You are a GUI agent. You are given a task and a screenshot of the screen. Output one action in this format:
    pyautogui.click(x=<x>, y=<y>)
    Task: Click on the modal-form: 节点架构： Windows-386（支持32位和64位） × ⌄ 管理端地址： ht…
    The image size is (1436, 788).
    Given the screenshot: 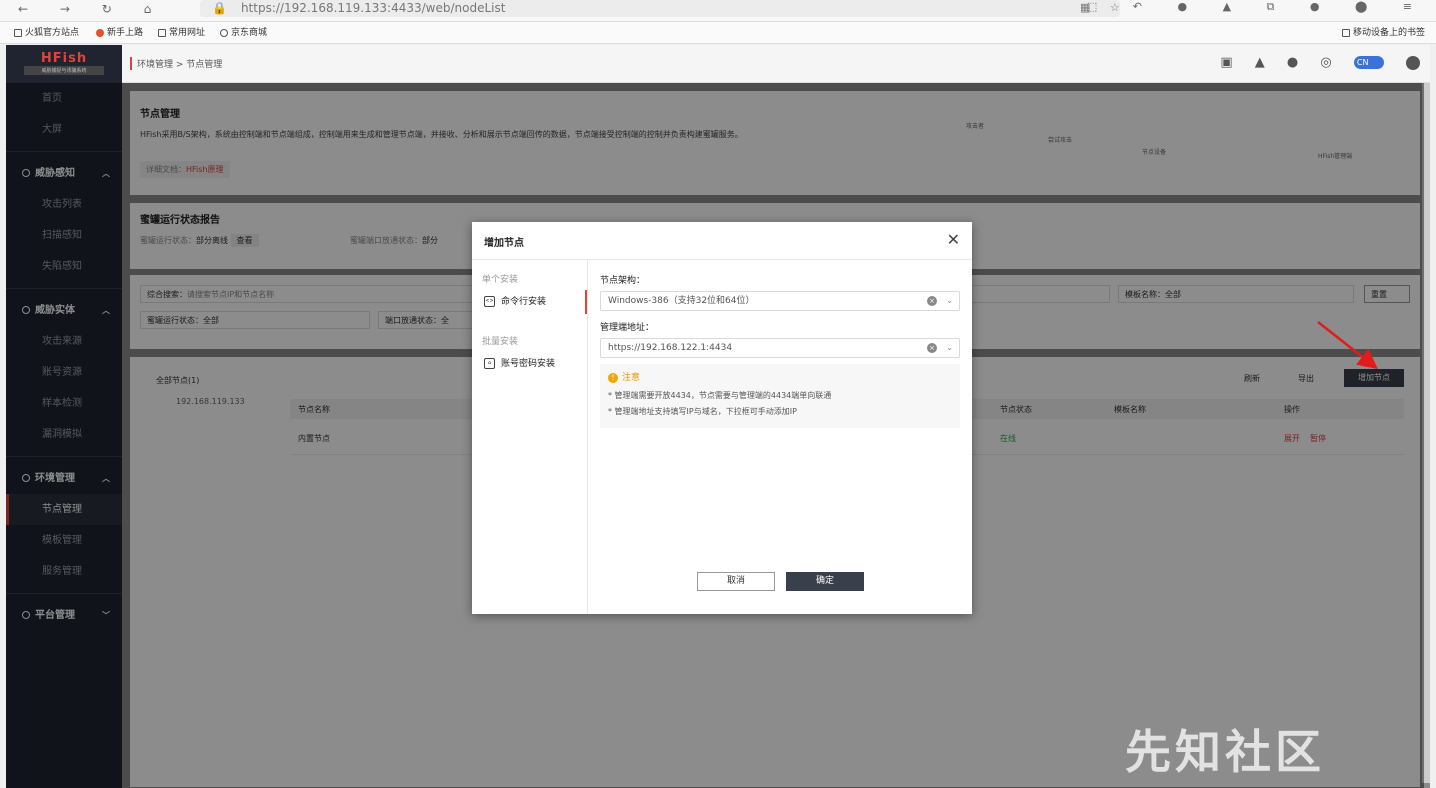 What is the action you would take?
    pyautogui.click(x=780, y=437)
    